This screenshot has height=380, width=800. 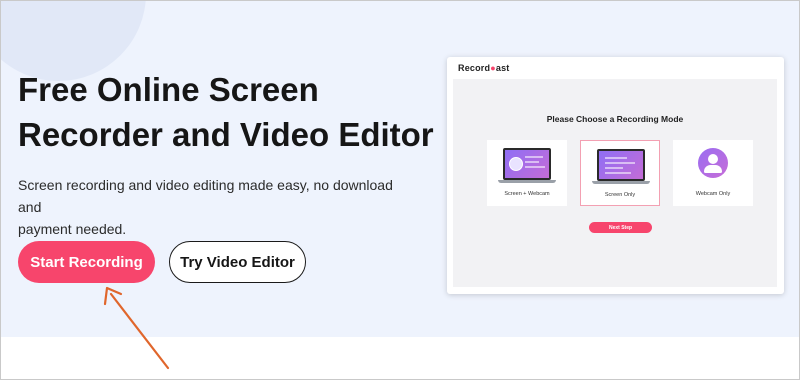 I want to click on mode-card-webcam-only: Webcam Only, so click(x=713, y=173).